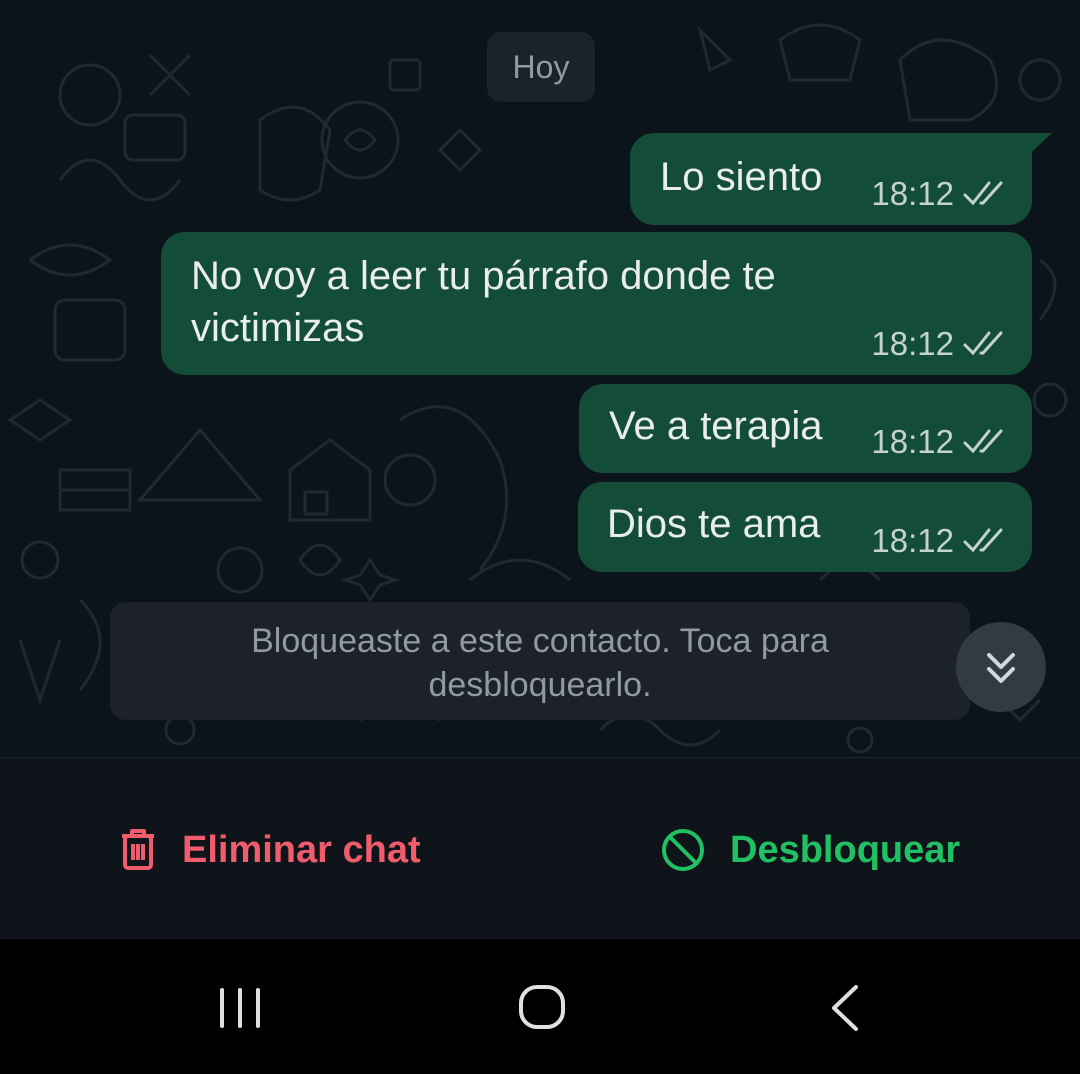 Image resolution: width=1080 pixels, height=1074 pixels. Describe the element at coordinates (683, 850) in the screenshot. I see `block-icon` at that location.